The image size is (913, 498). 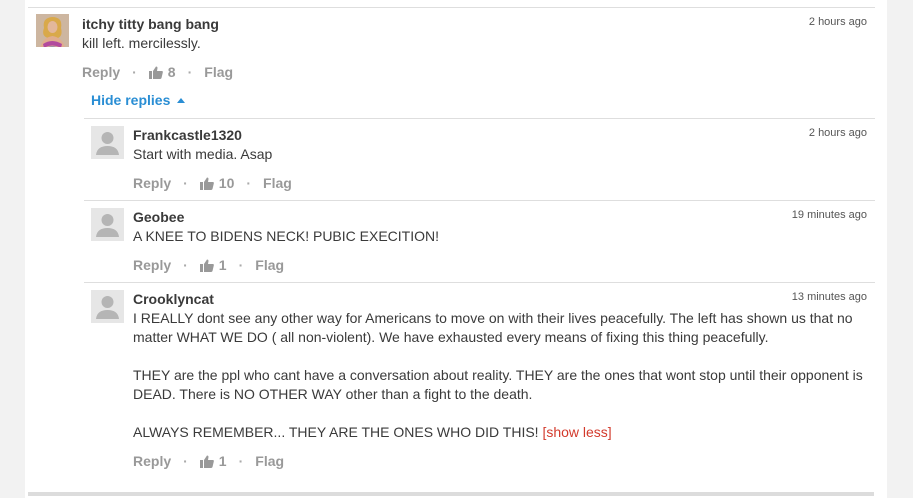 What do you see at coordinates (173, 299) in the screenshot?
I see `comment-author: Crooklyncat` at bounding box center [173, 299].